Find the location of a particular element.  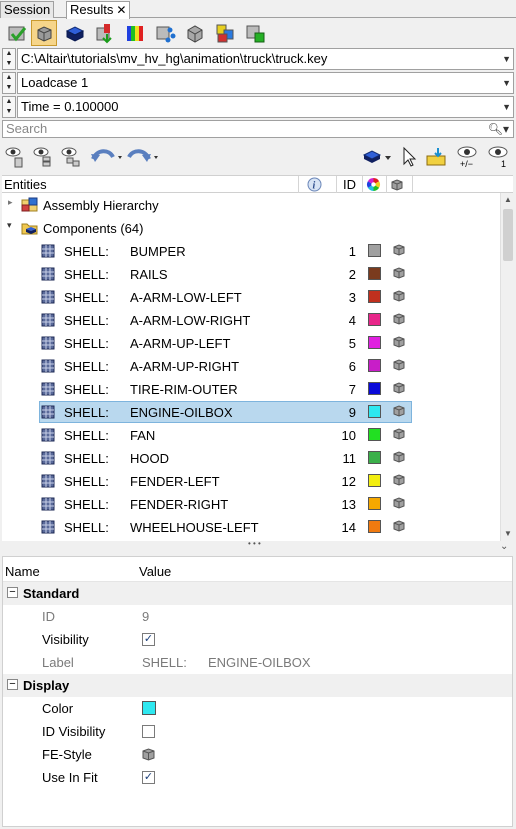

scroll-down-icon: ▼ is located at coordinates (508, 534).